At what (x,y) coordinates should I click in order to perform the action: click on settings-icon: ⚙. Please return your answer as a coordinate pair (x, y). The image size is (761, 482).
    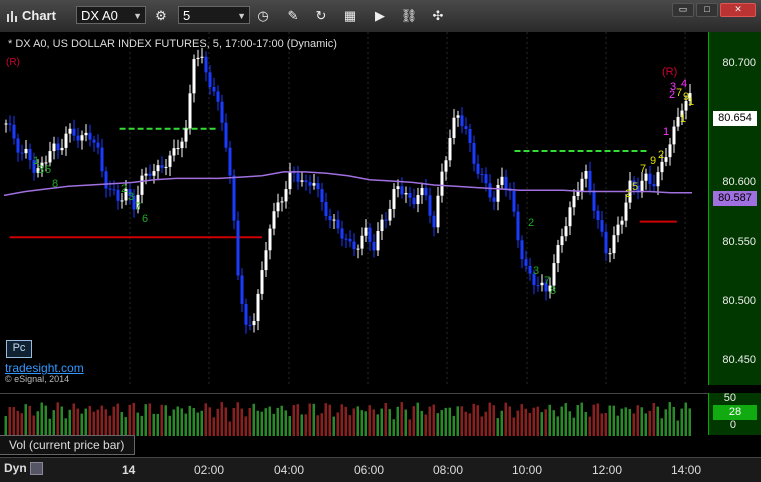
    Looking at the image, I should click on (161, 16).